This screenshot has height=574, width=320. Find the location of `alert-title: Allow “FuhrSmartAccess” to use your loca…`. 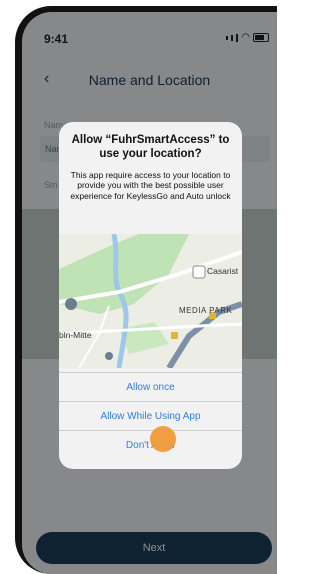

alert-title: Allow “FuhrSmartAccess” to use your loca… is located at coordinates (150, 147).